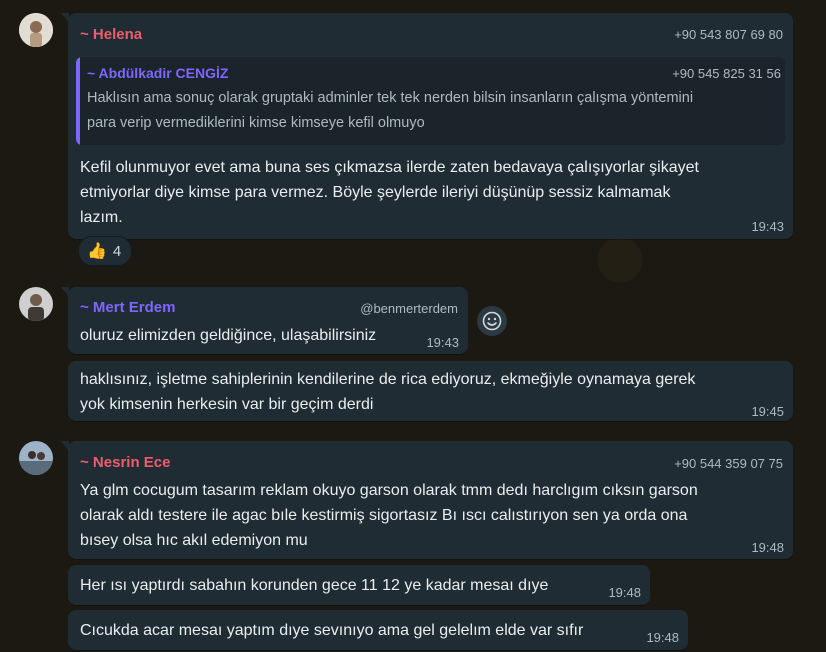  I want to click on thumbs-up-icon: 👍, so click(97, 251).